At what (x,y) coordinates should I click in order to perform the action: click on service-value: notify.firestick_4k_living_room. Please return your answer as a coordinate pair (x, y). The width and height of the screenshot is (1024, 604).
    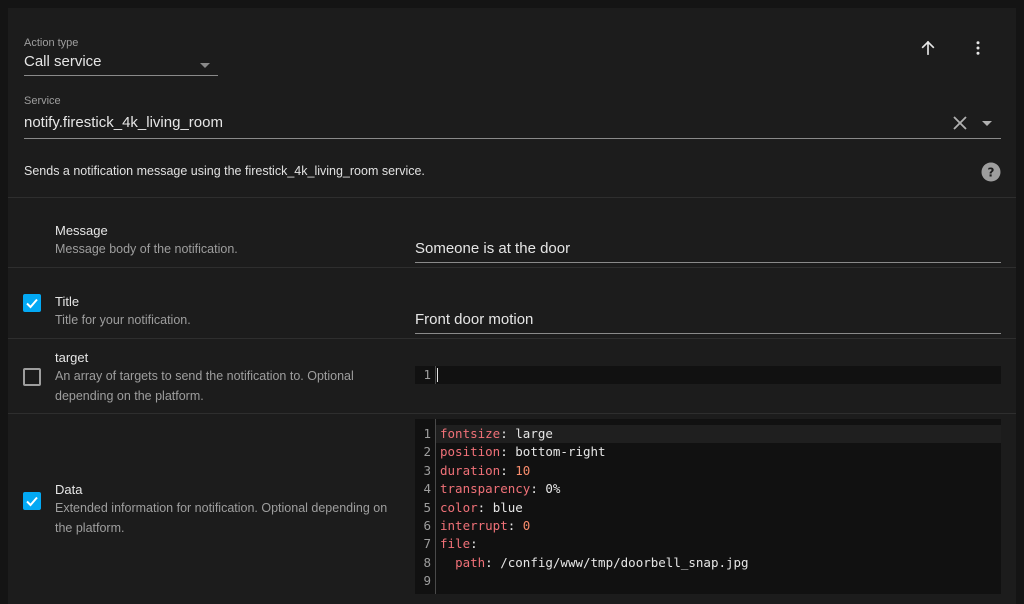
    Looking at the image, I should click on (123, 122).